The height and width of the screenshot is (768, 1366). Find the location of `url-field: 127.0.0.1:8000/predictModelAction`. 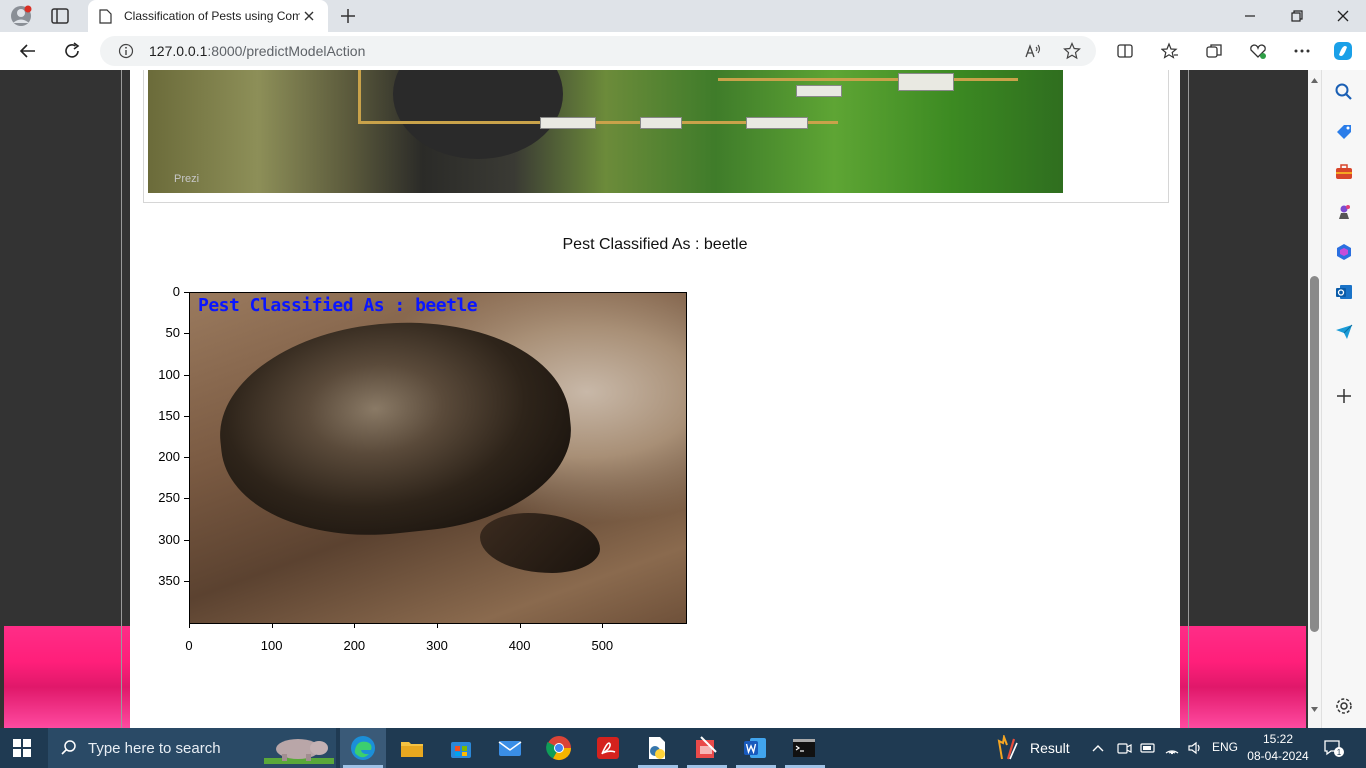

url-field: 127.0.0.1:8000/predictModelAction is located at coordinates (598, 51).